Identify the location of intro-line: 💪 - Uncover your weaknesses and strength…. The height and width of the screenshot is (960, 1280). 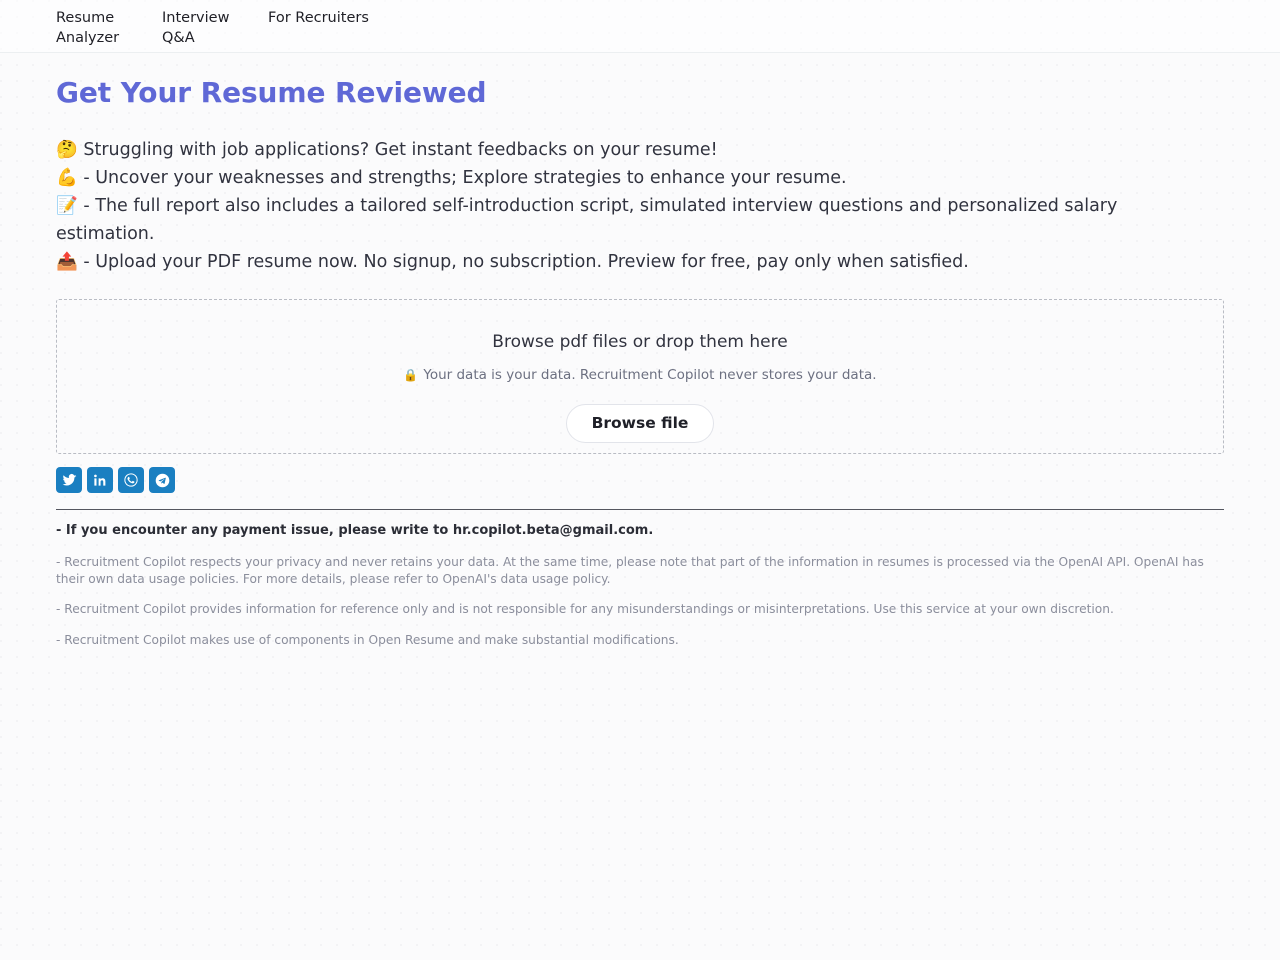
(611, 178).